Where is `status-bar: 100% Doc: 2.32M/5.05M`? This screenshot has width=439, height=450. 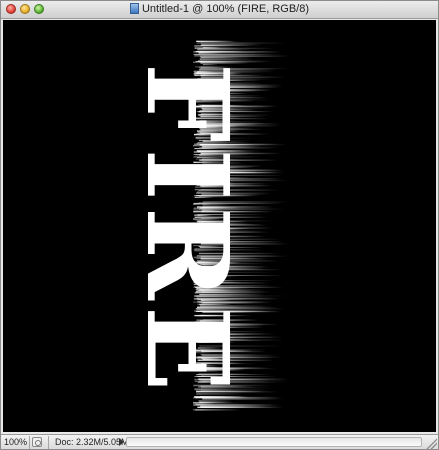 status-bar: 100% Doc: 2.32M/5.05M is located at coordinates (219, 441).